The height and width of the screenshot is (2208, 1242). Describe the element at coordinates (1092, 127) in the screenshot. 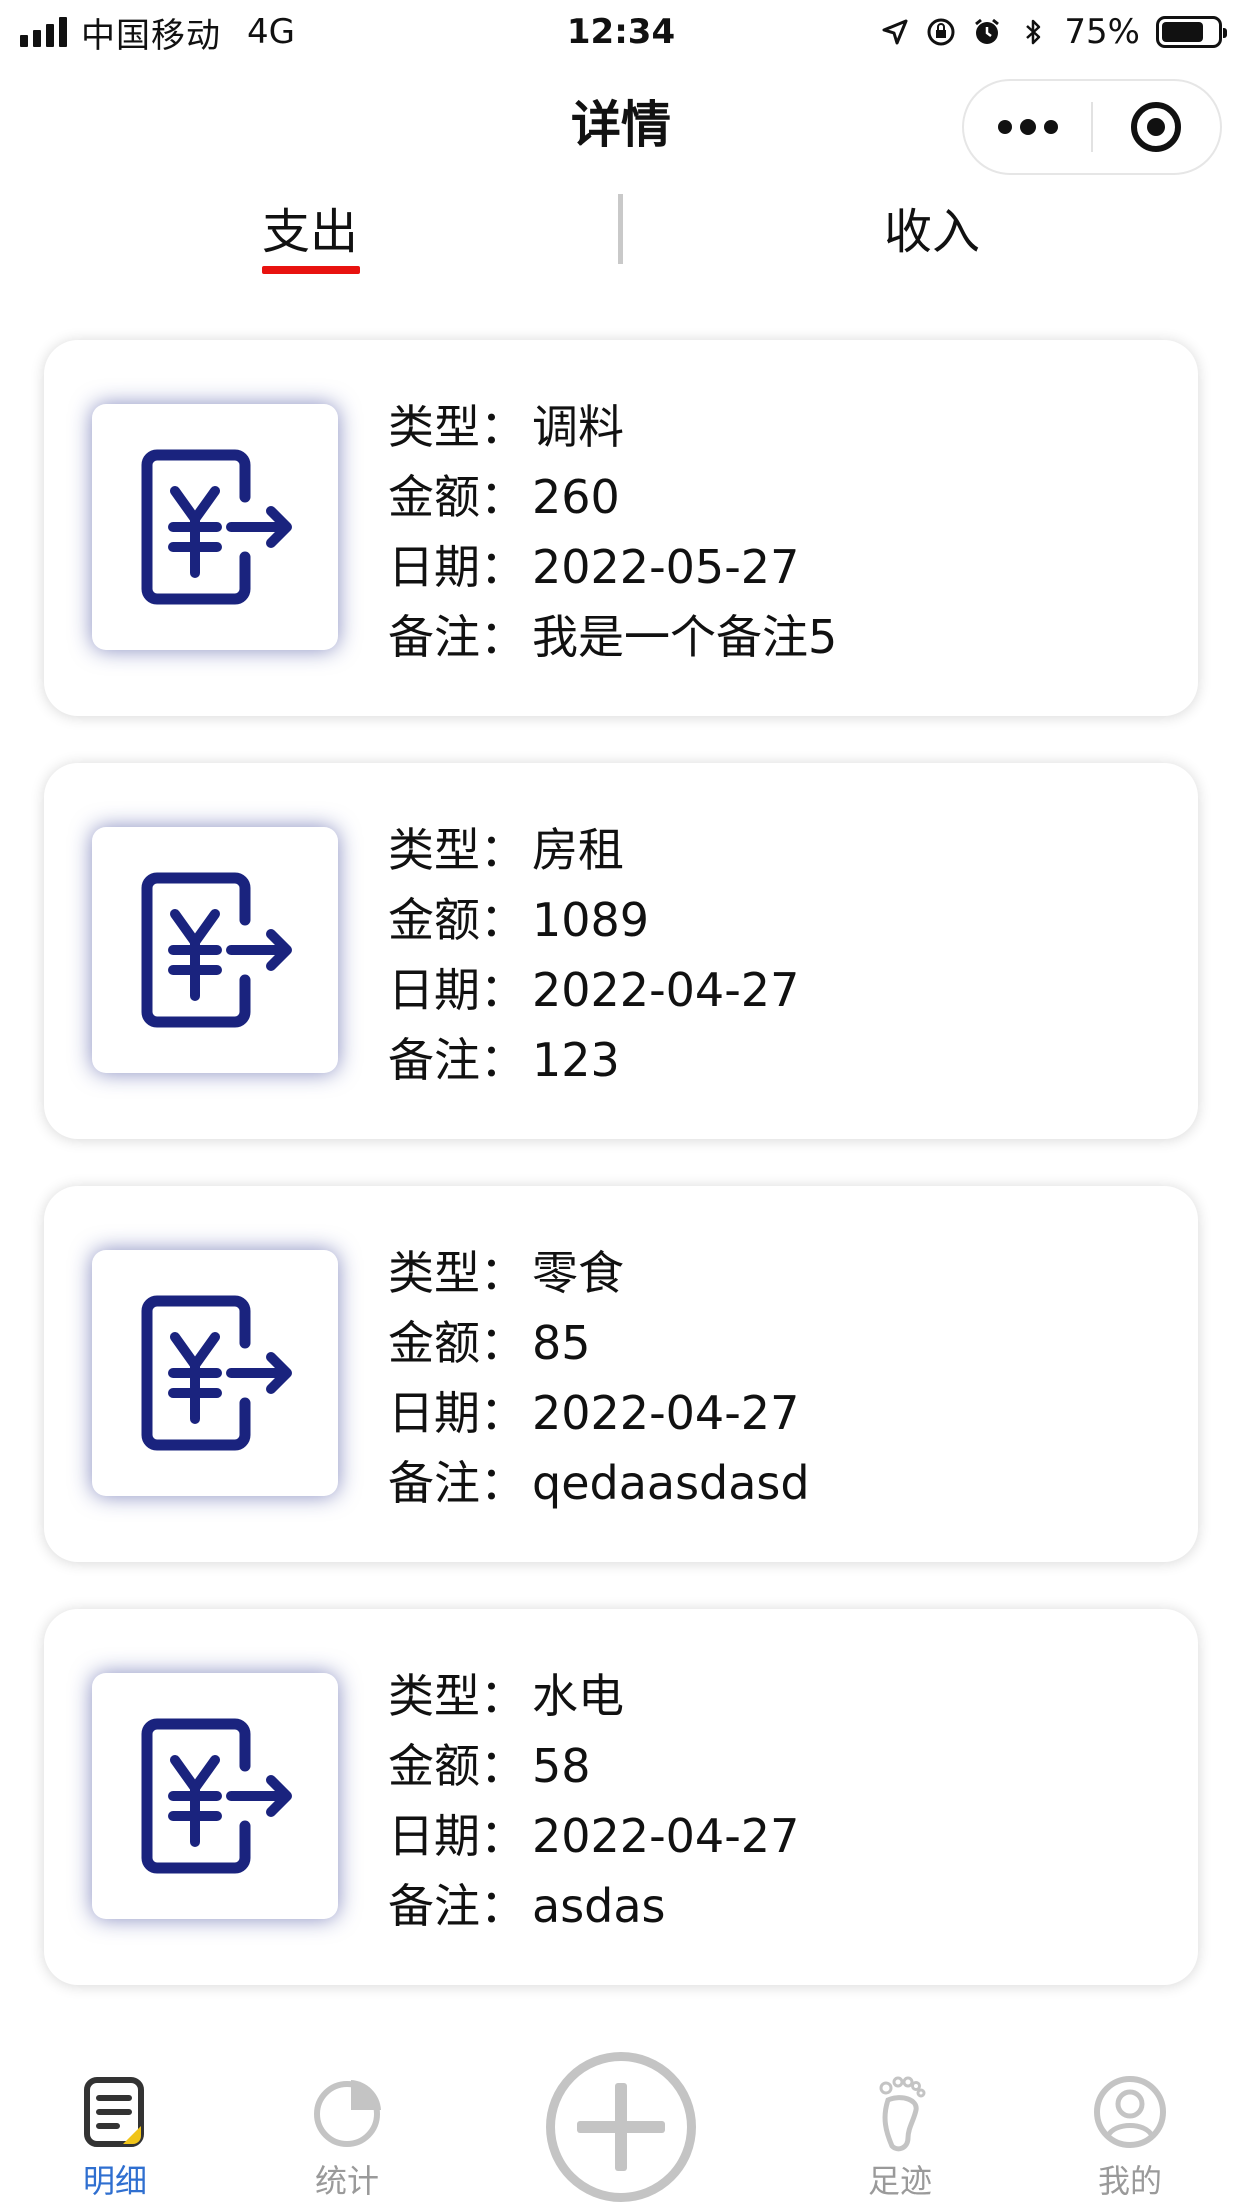

I see `miniprogram-capsule` at that location.